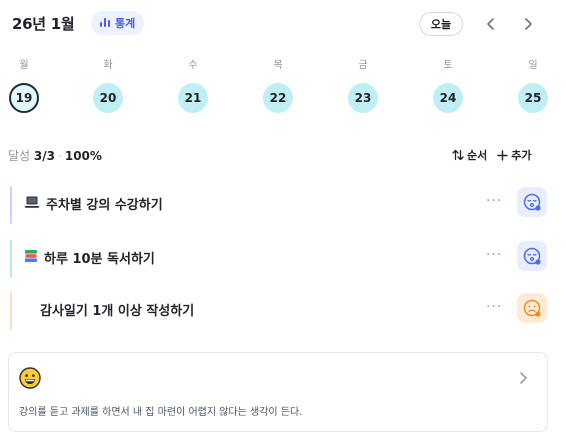 This screenshot has height=447, width=566. I want to click on sort-arrows-icon, so click(458, 155).